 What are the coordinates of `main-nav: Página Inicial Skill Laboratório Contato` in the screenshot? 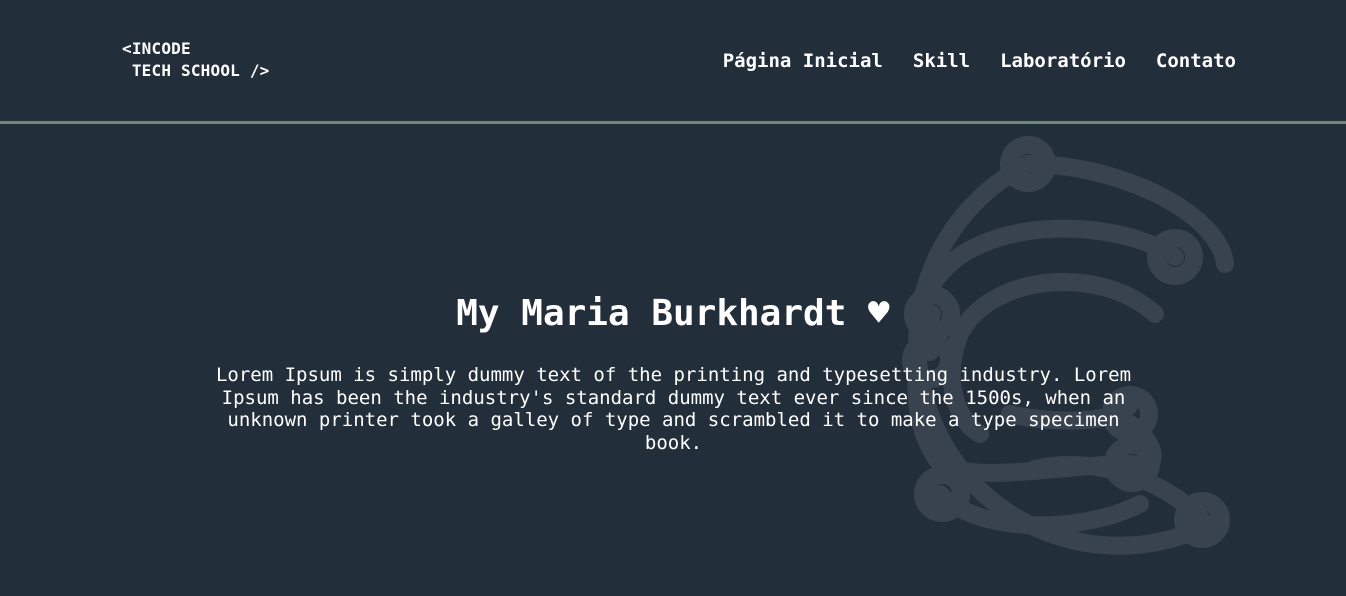 It's located at (979, 61).